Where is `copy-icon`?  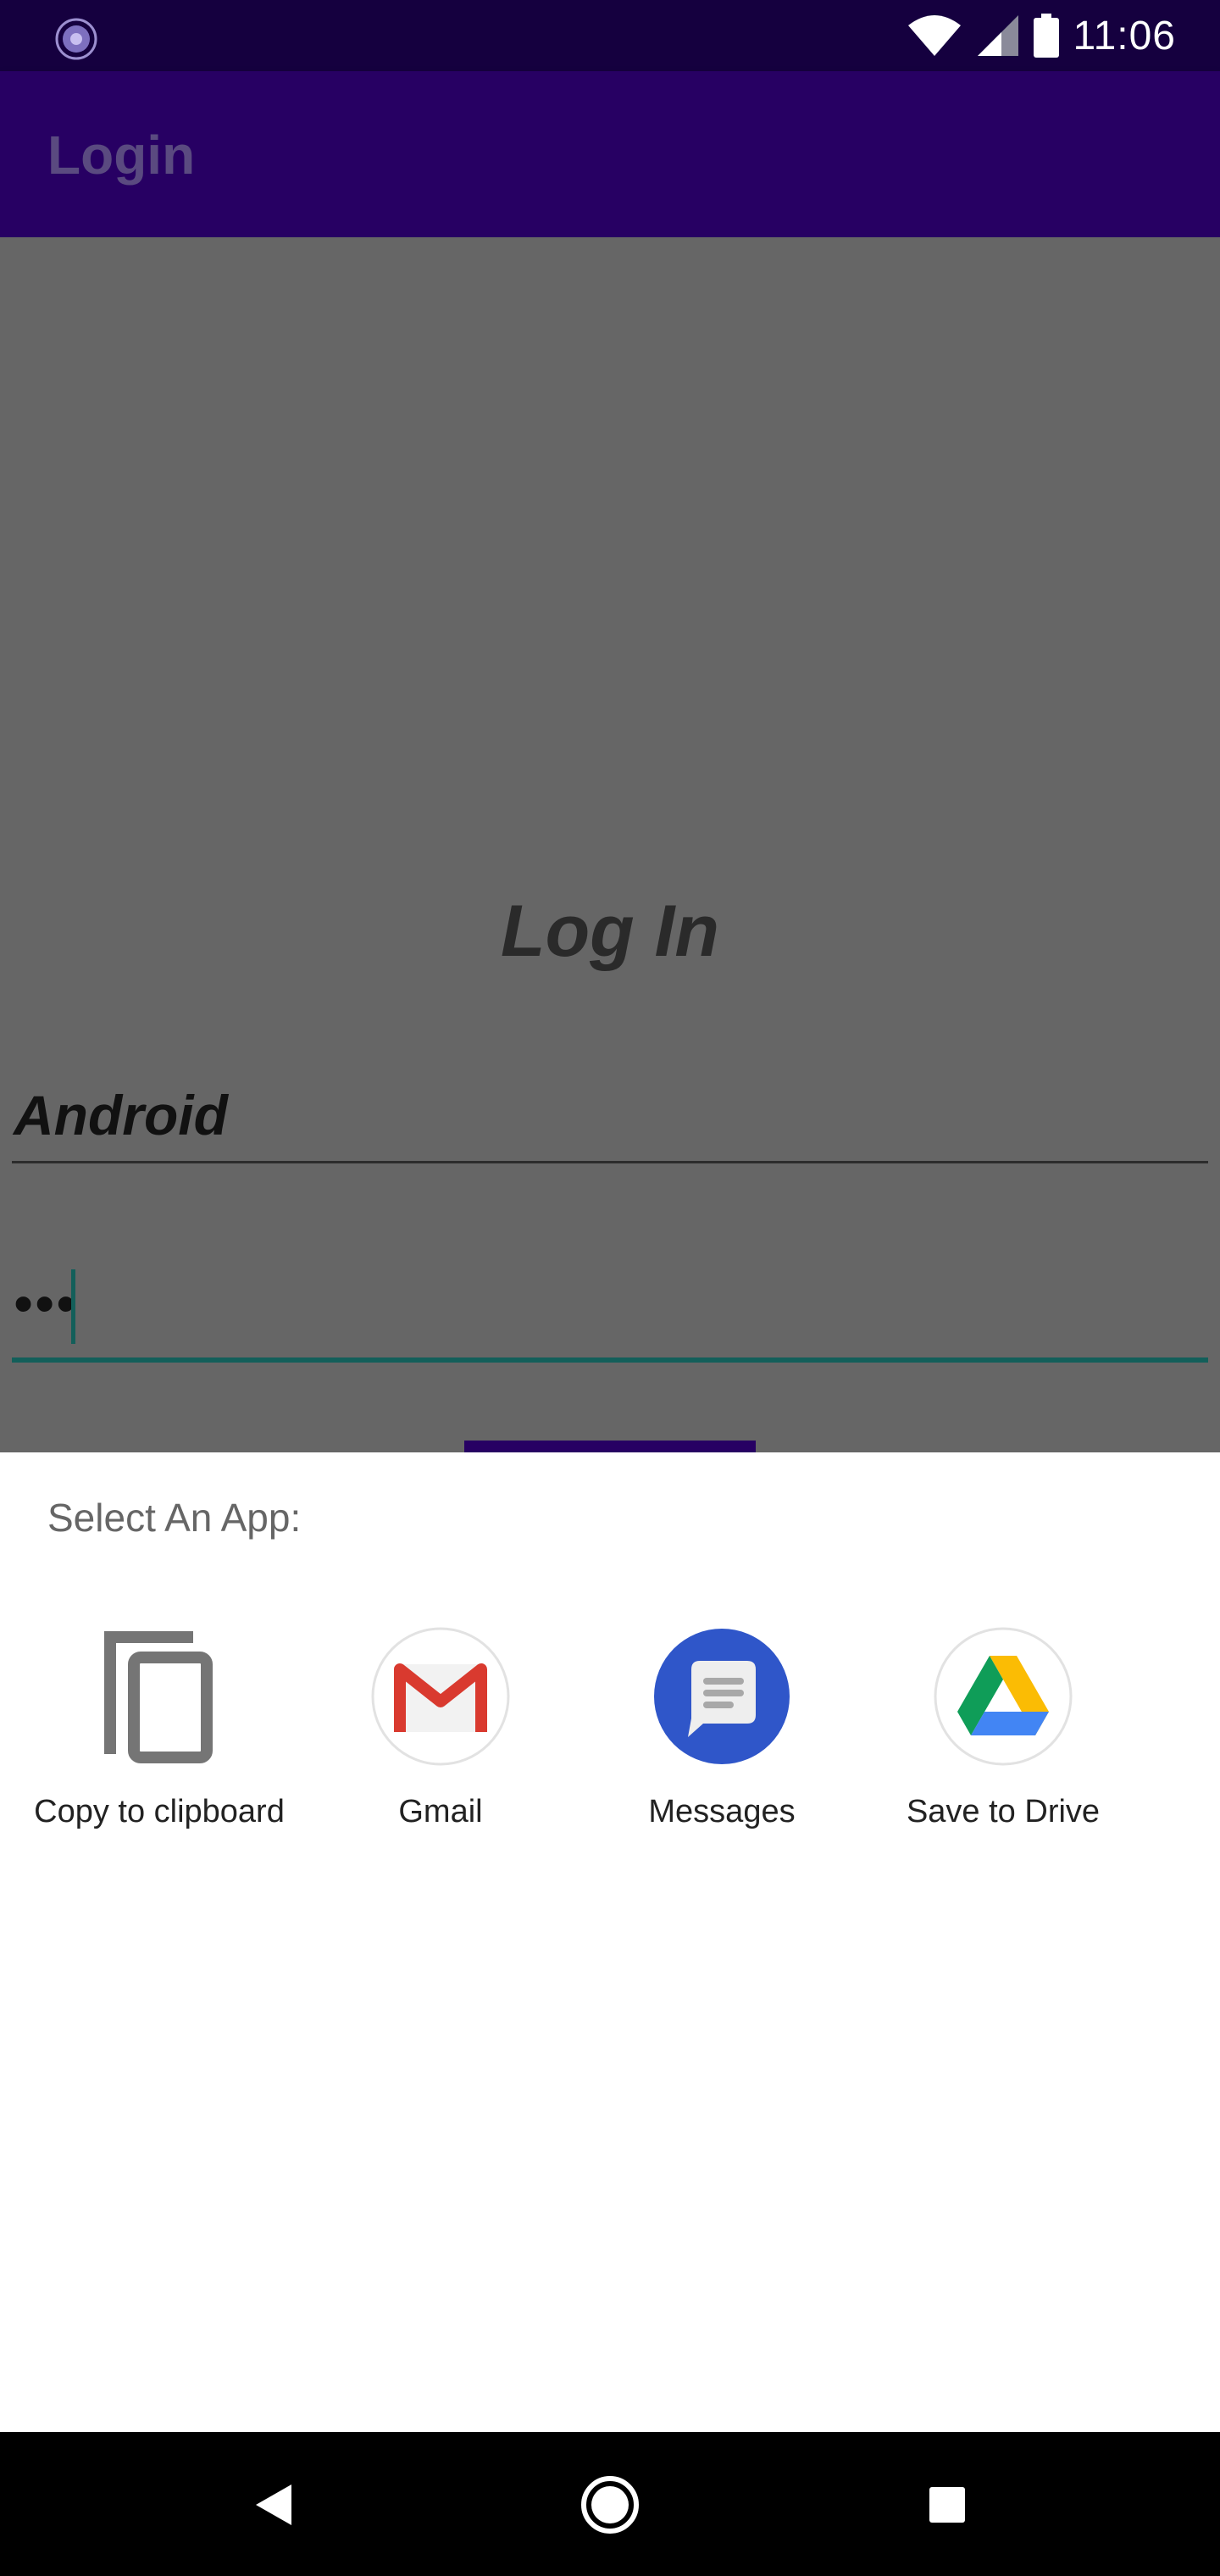 copy-icon is located at coordinates (159, 1696).